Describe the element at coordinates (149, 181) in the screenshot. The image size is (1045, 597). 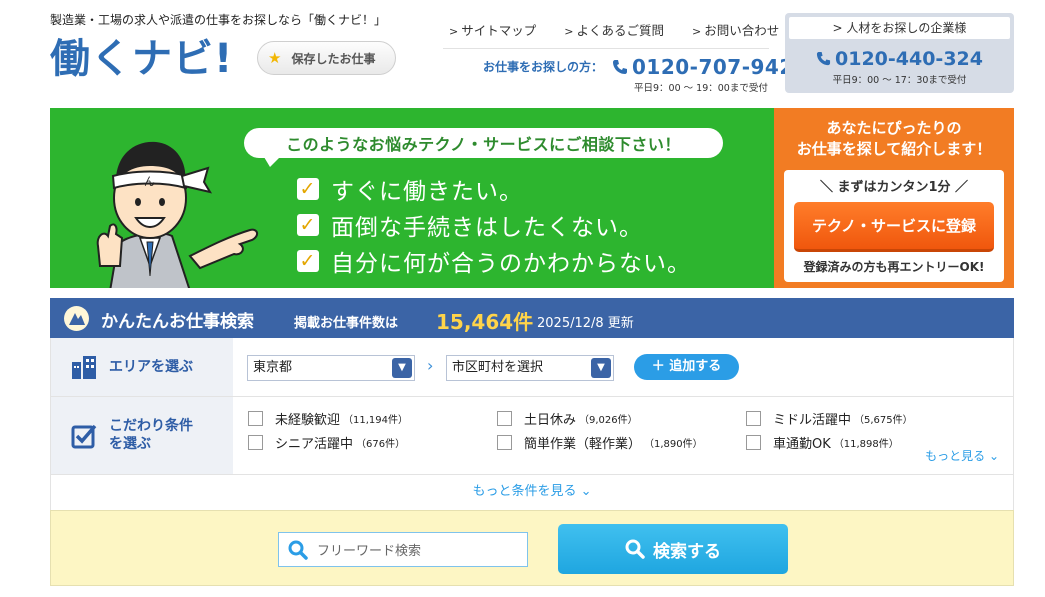
I see `svg-text: ん` at that location.